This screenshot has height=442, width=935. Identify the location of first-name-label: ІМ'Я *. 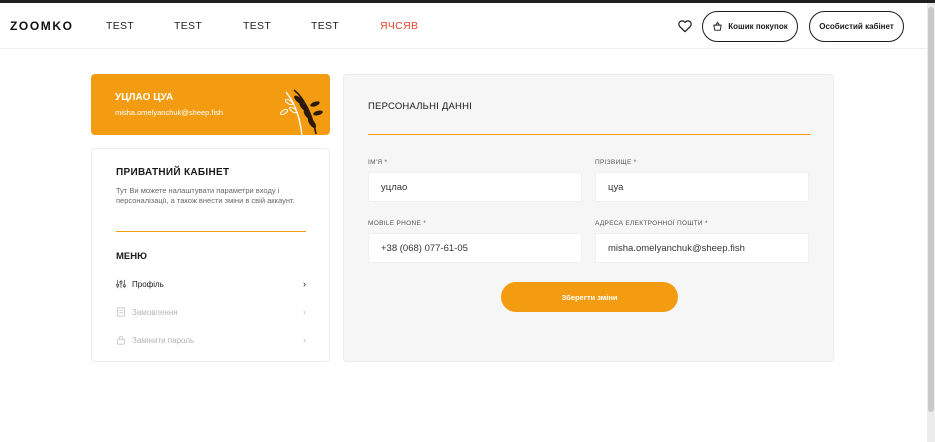
(378, 162).